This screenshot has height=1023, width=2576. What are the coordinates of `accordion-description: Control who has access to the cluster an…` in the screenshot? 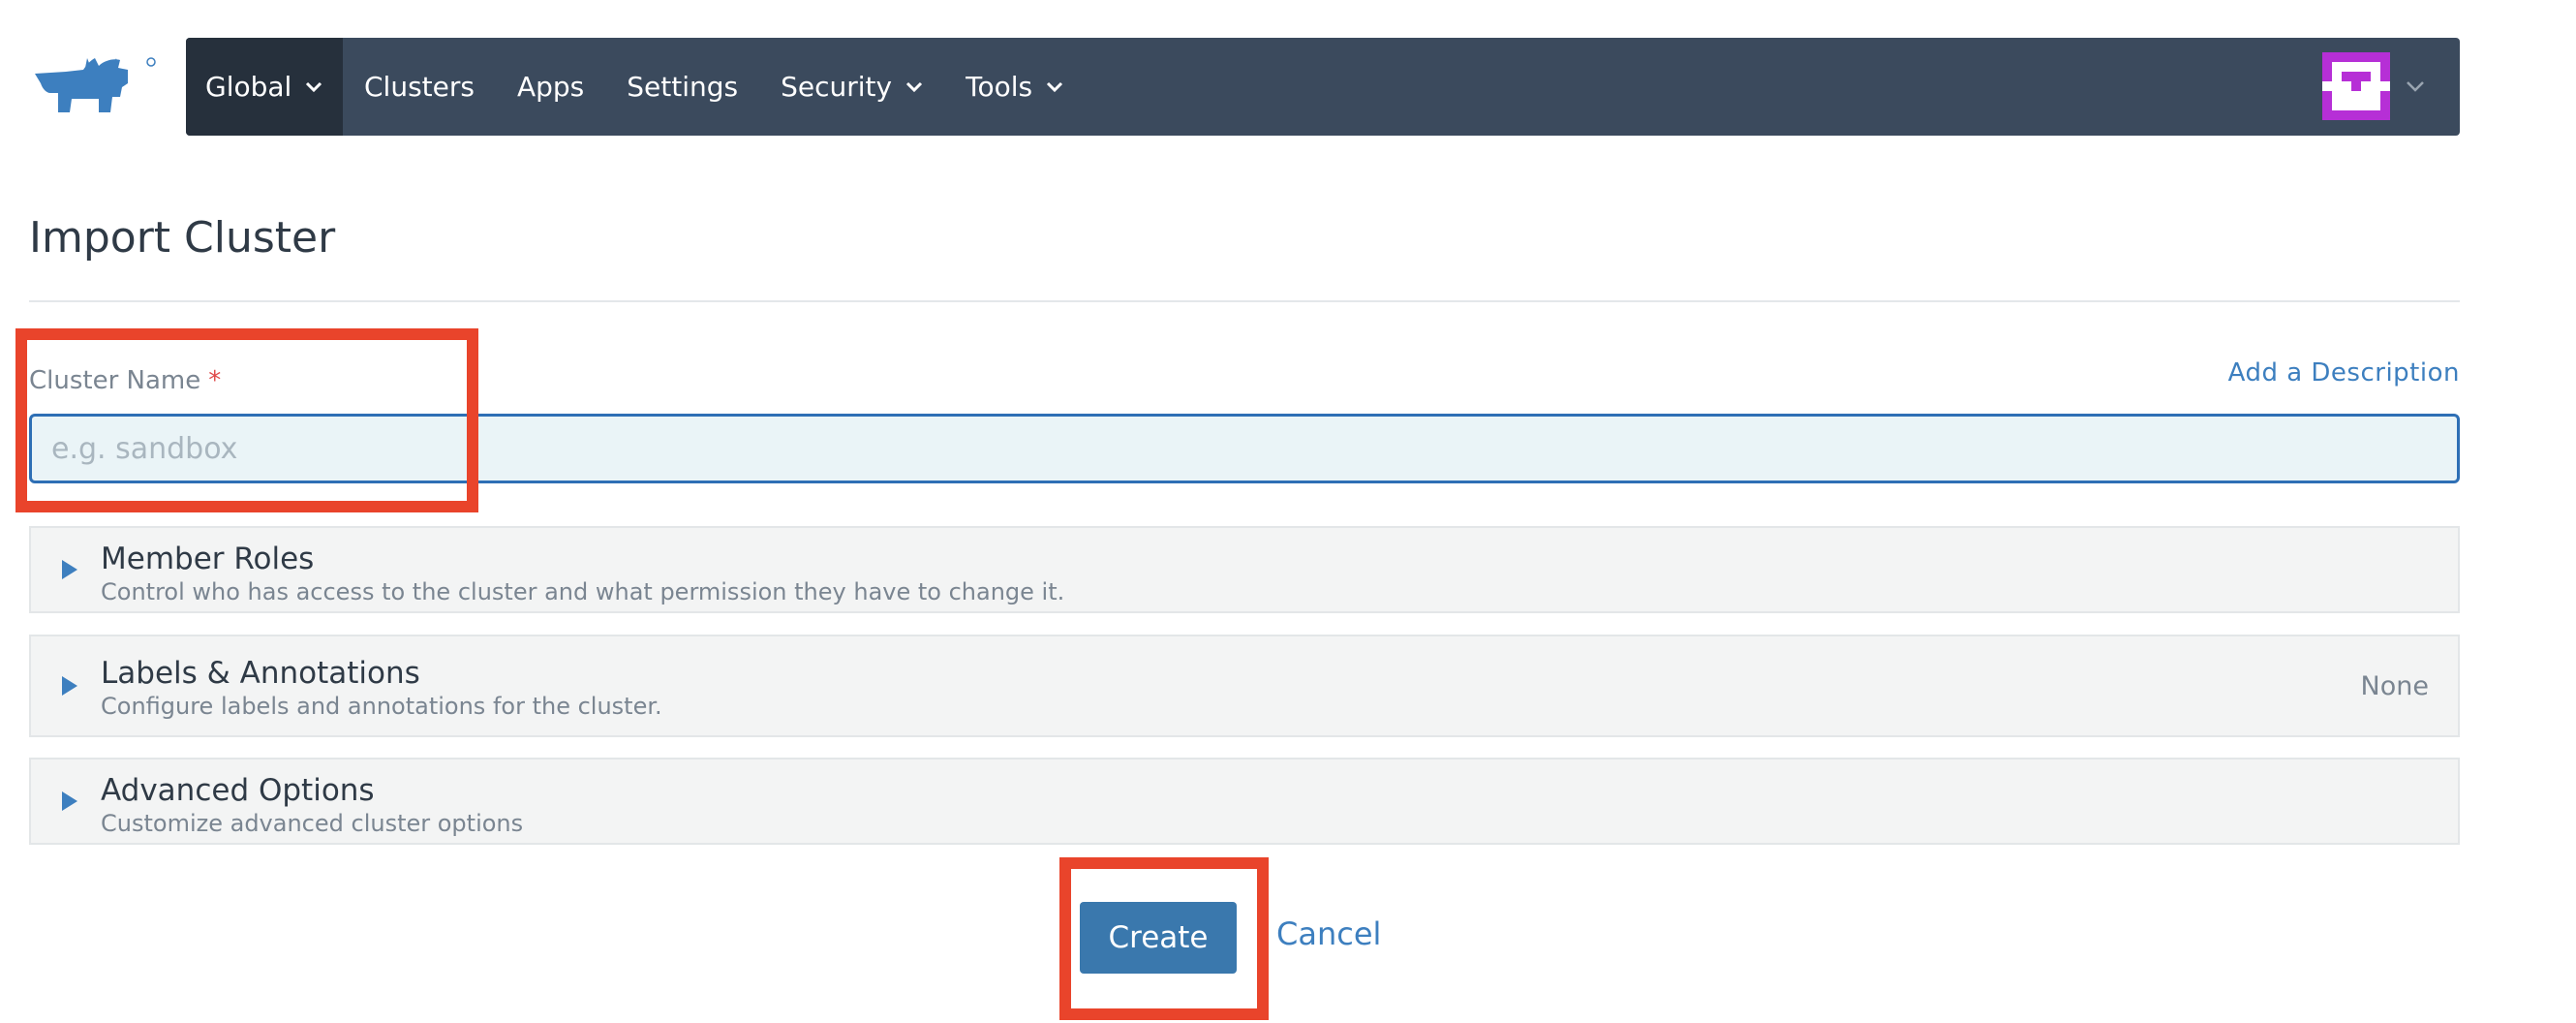 It's located at (583, 591).